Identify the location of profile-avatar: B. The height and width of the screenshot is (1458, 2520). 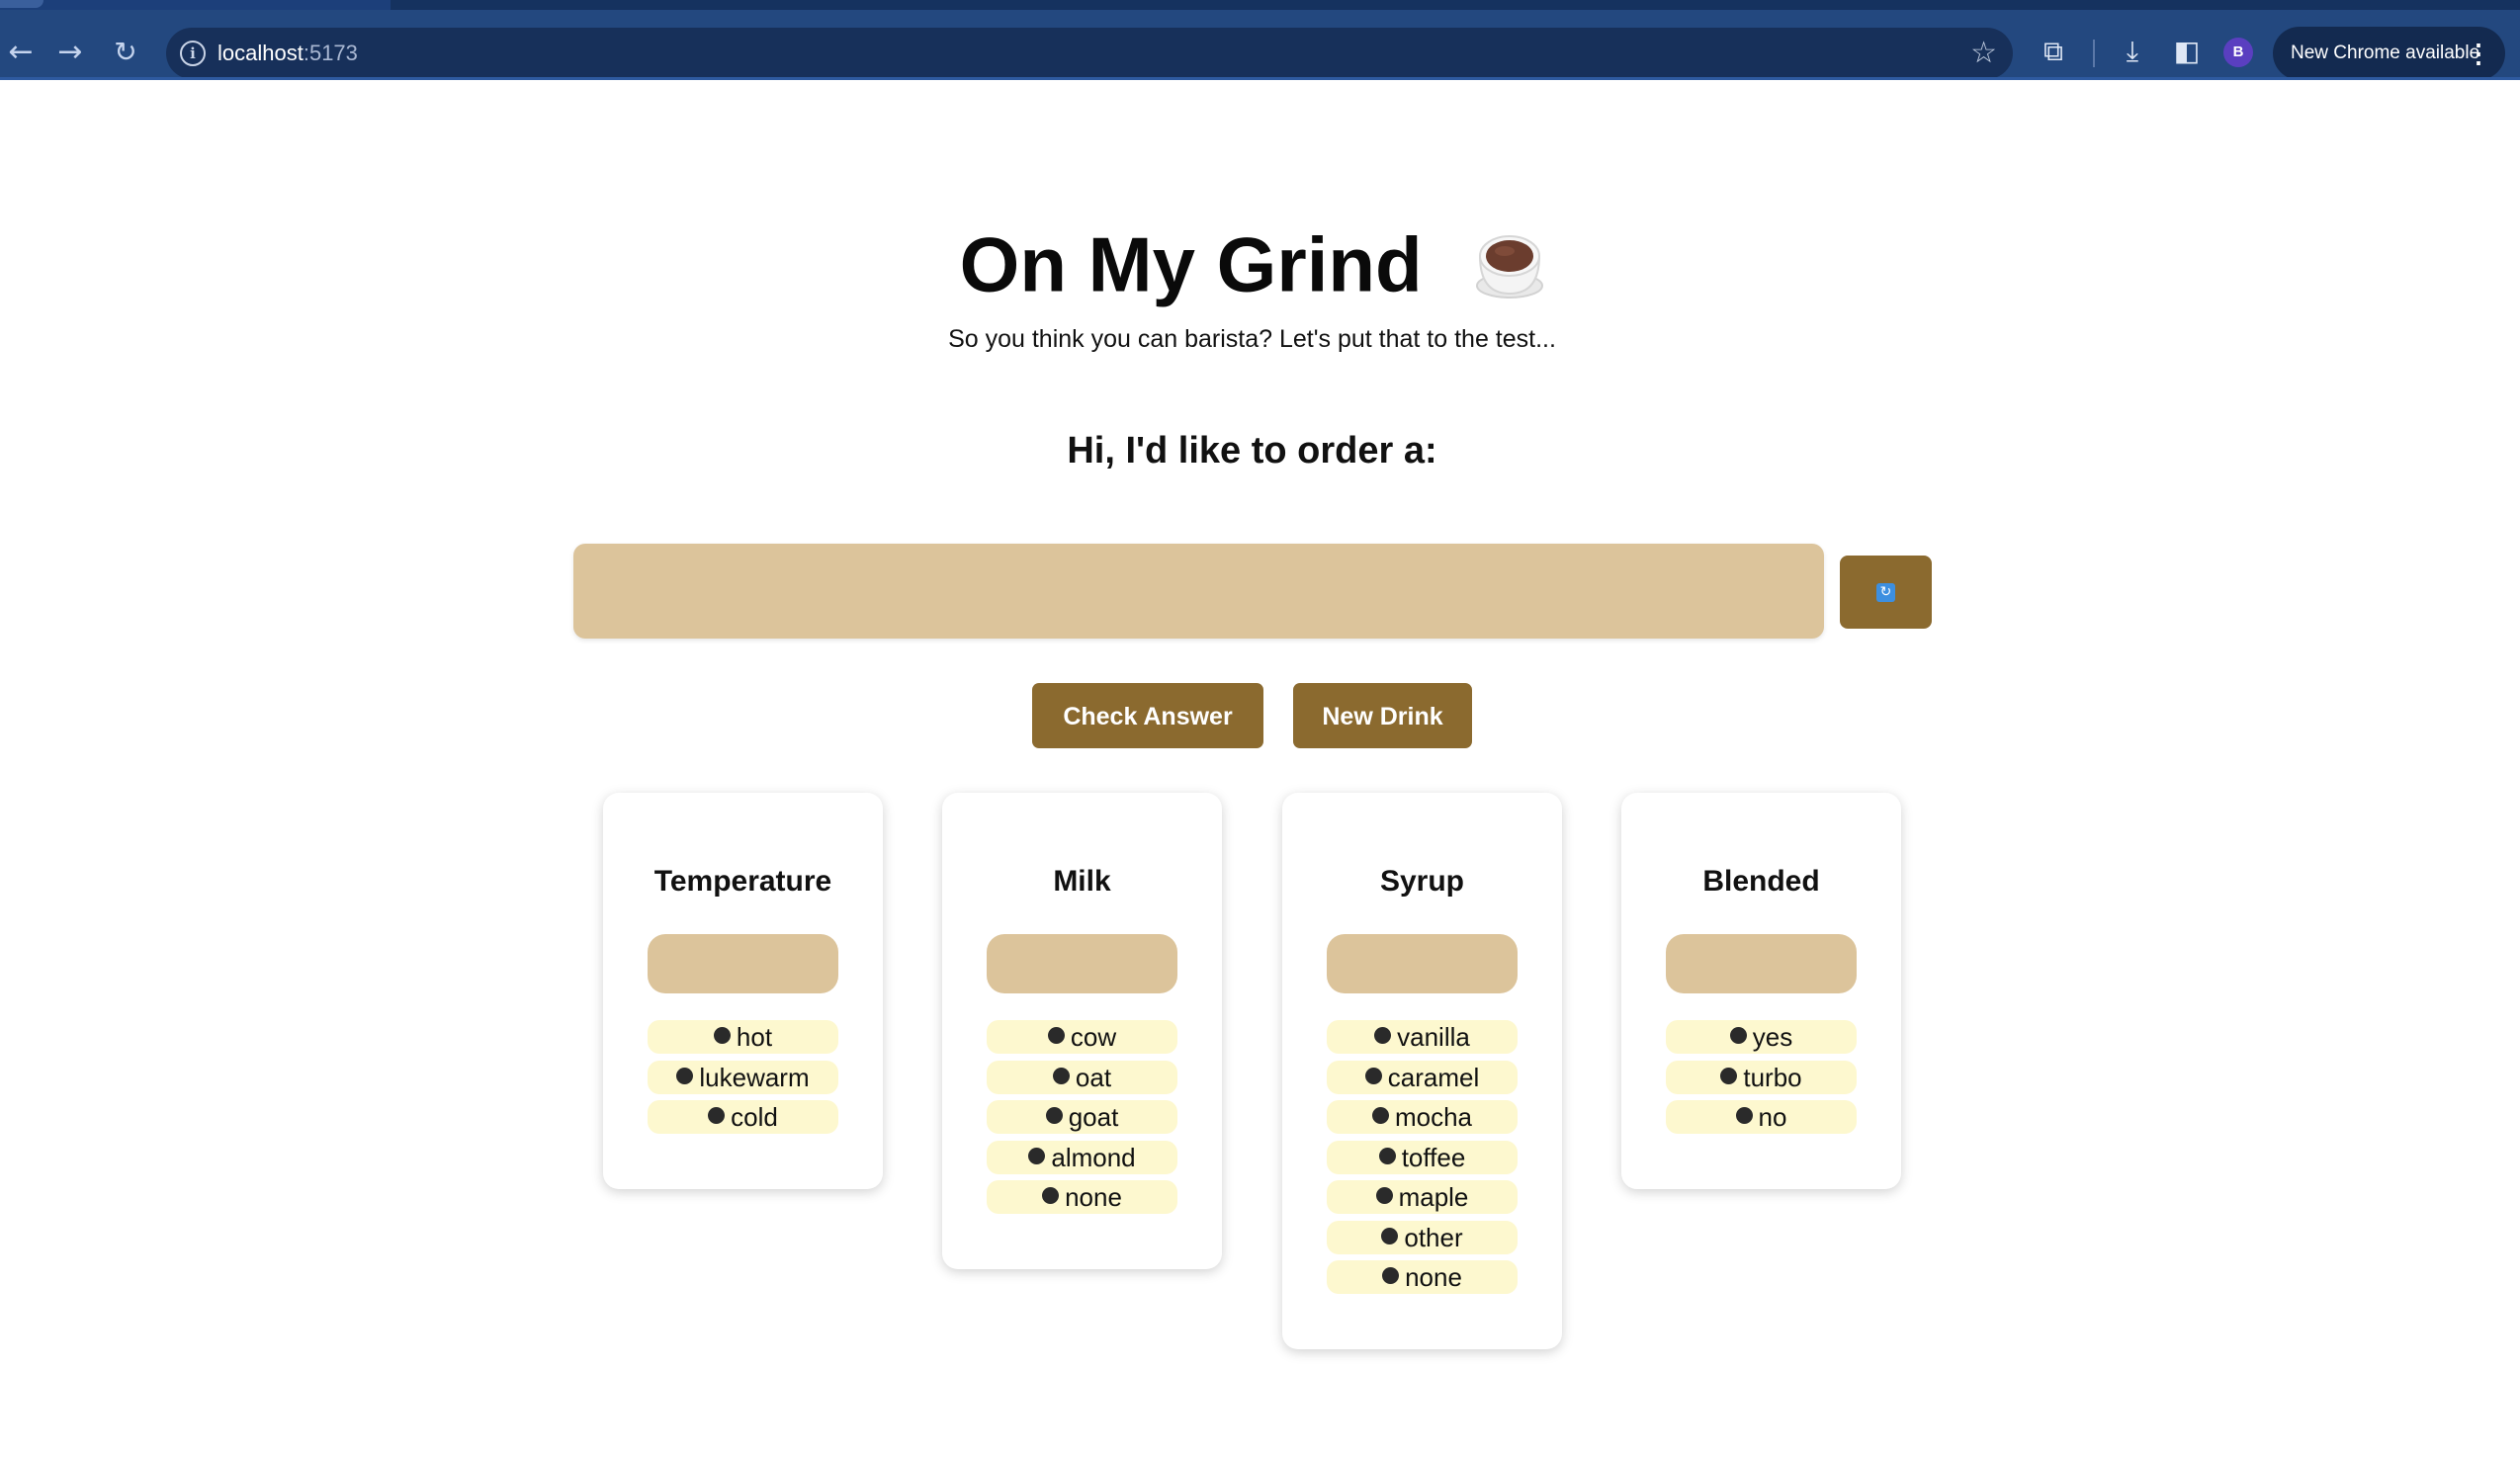
(2238, 53).